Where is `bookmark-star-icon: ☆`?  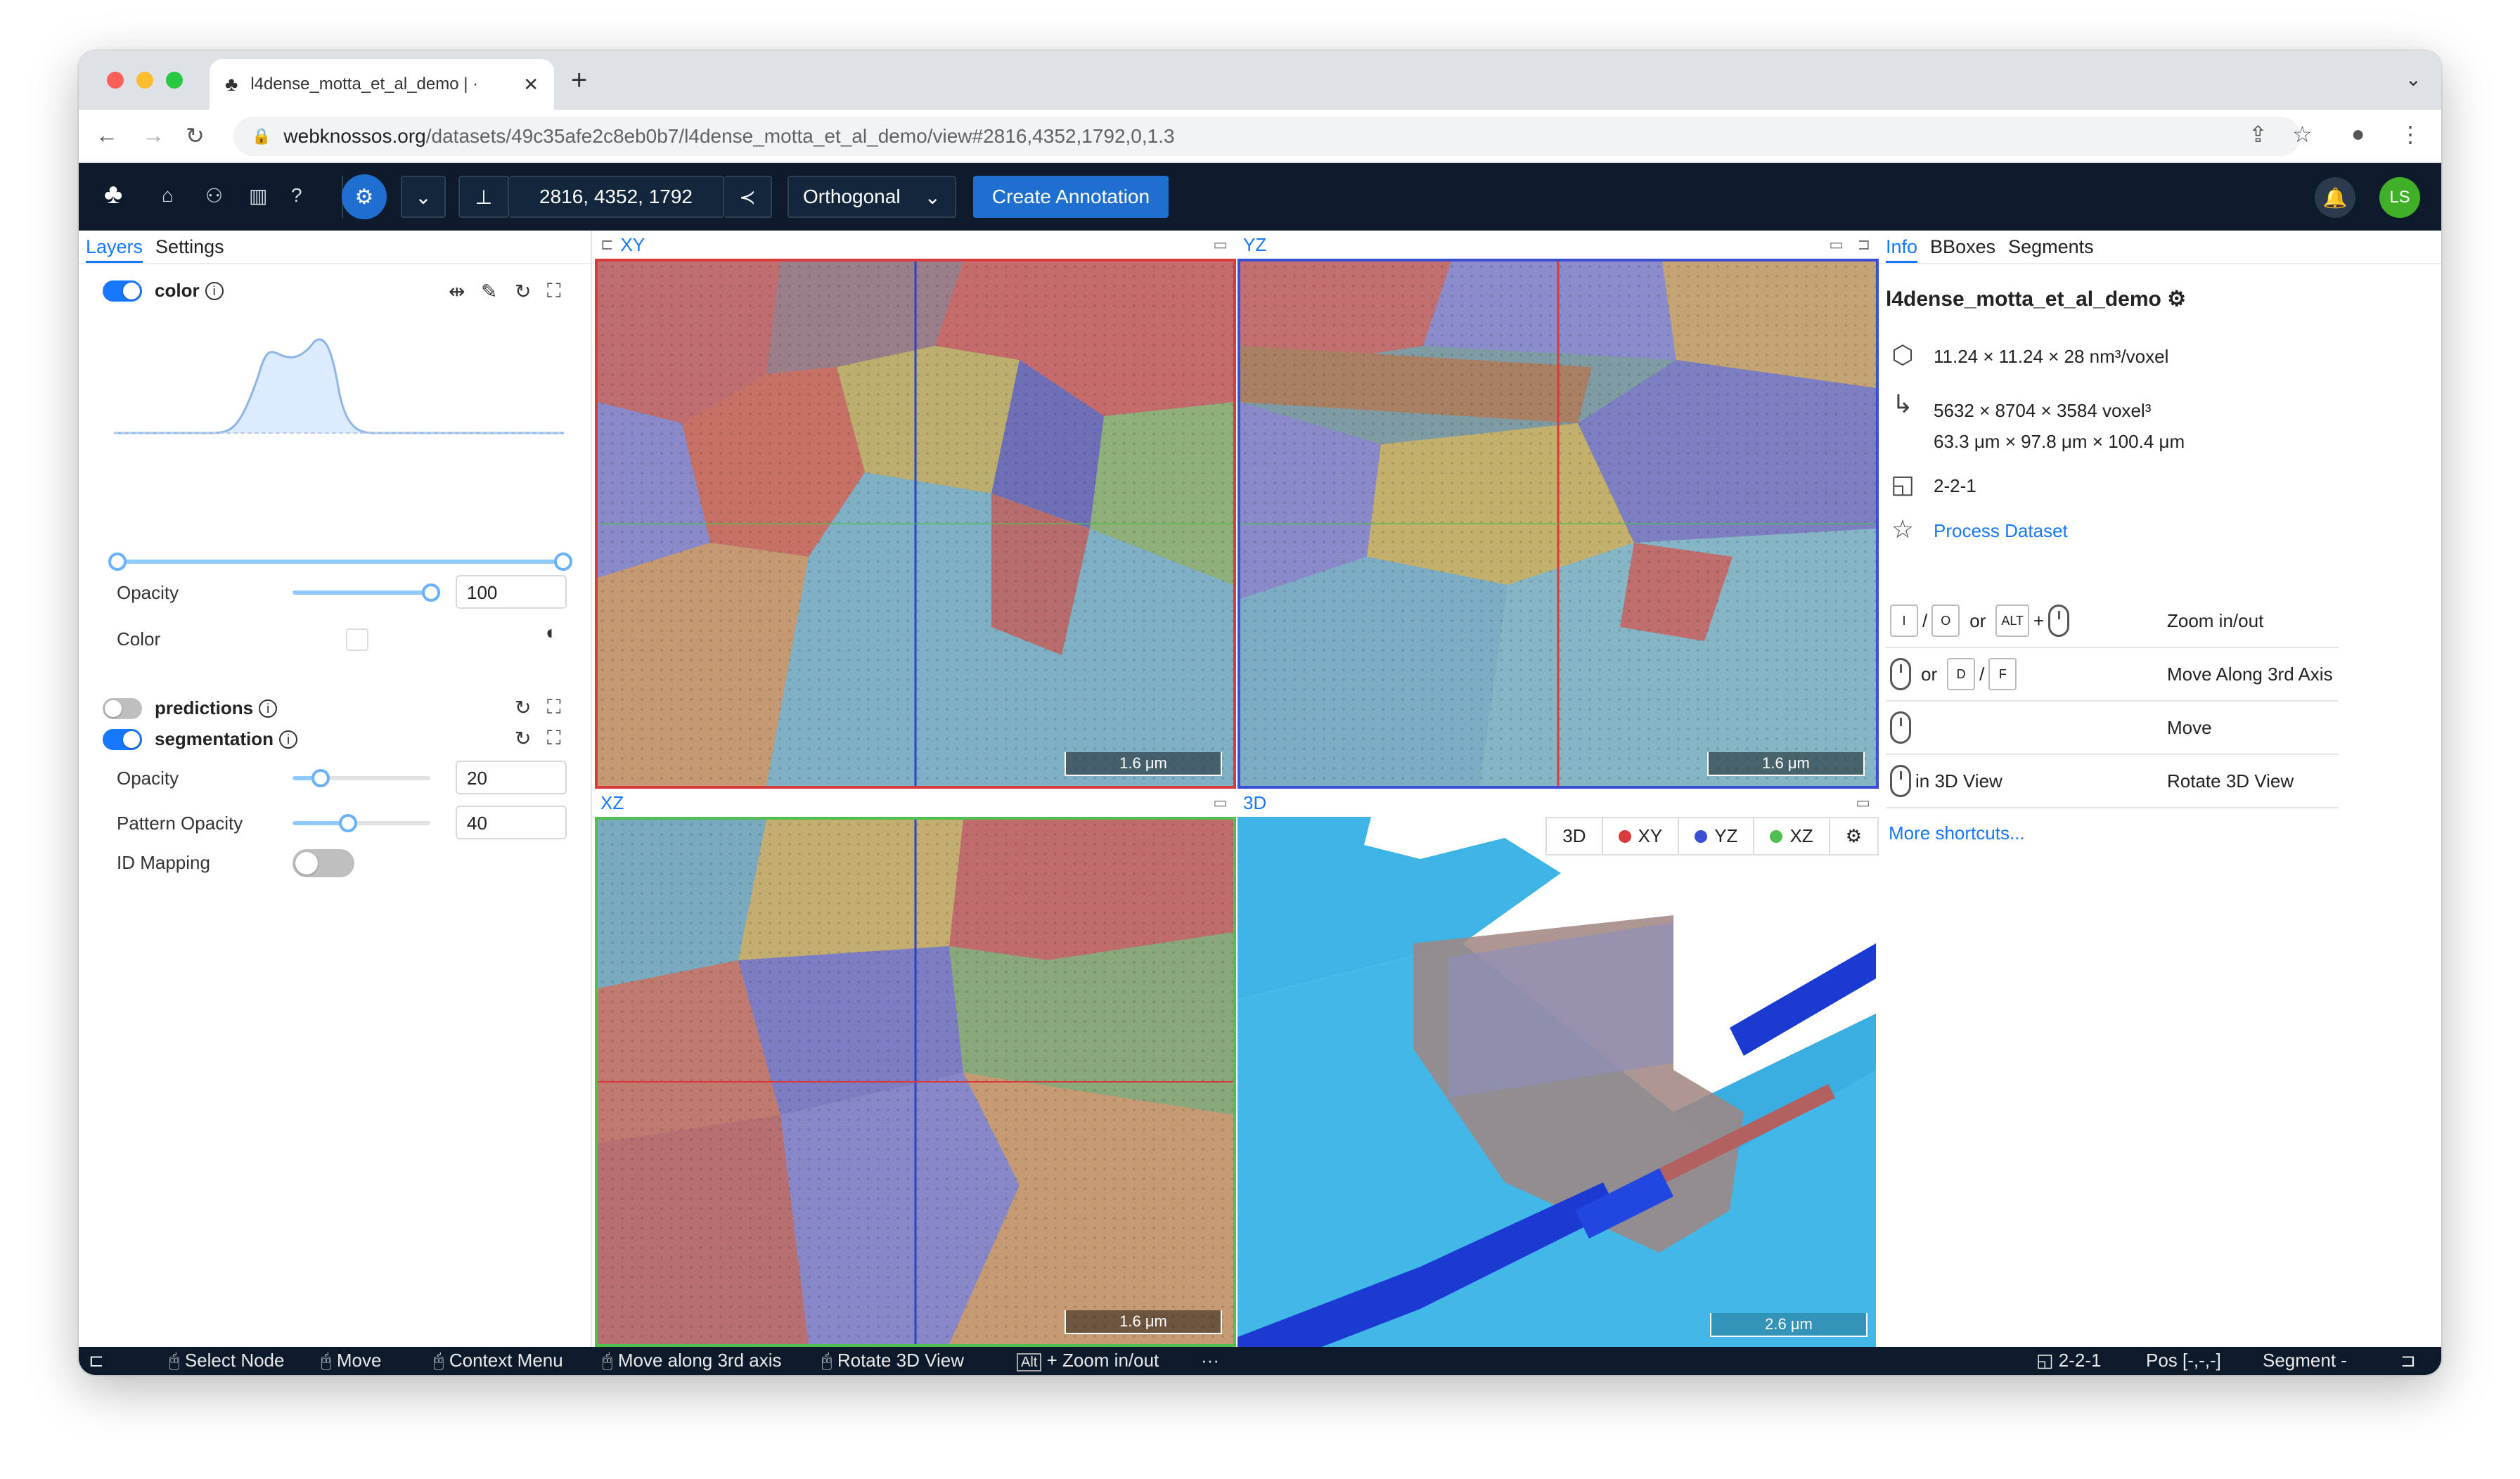
bookmark-star-icon: ☆ is located at coordinates (2302, 134).